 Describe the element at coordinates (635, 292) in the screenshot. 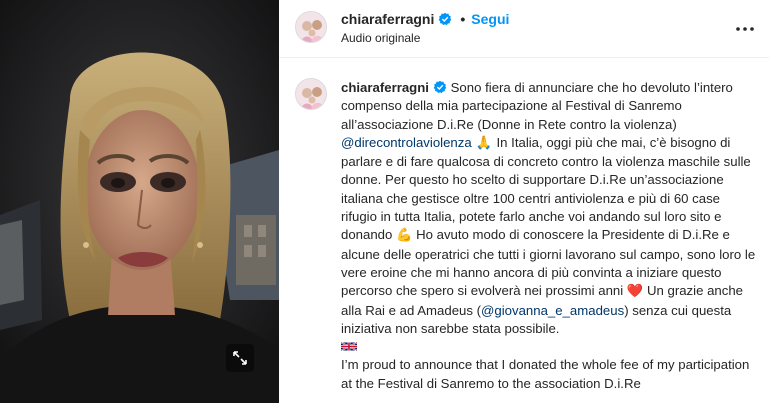

I see `red-heart-emoji: ❤️` at that location.